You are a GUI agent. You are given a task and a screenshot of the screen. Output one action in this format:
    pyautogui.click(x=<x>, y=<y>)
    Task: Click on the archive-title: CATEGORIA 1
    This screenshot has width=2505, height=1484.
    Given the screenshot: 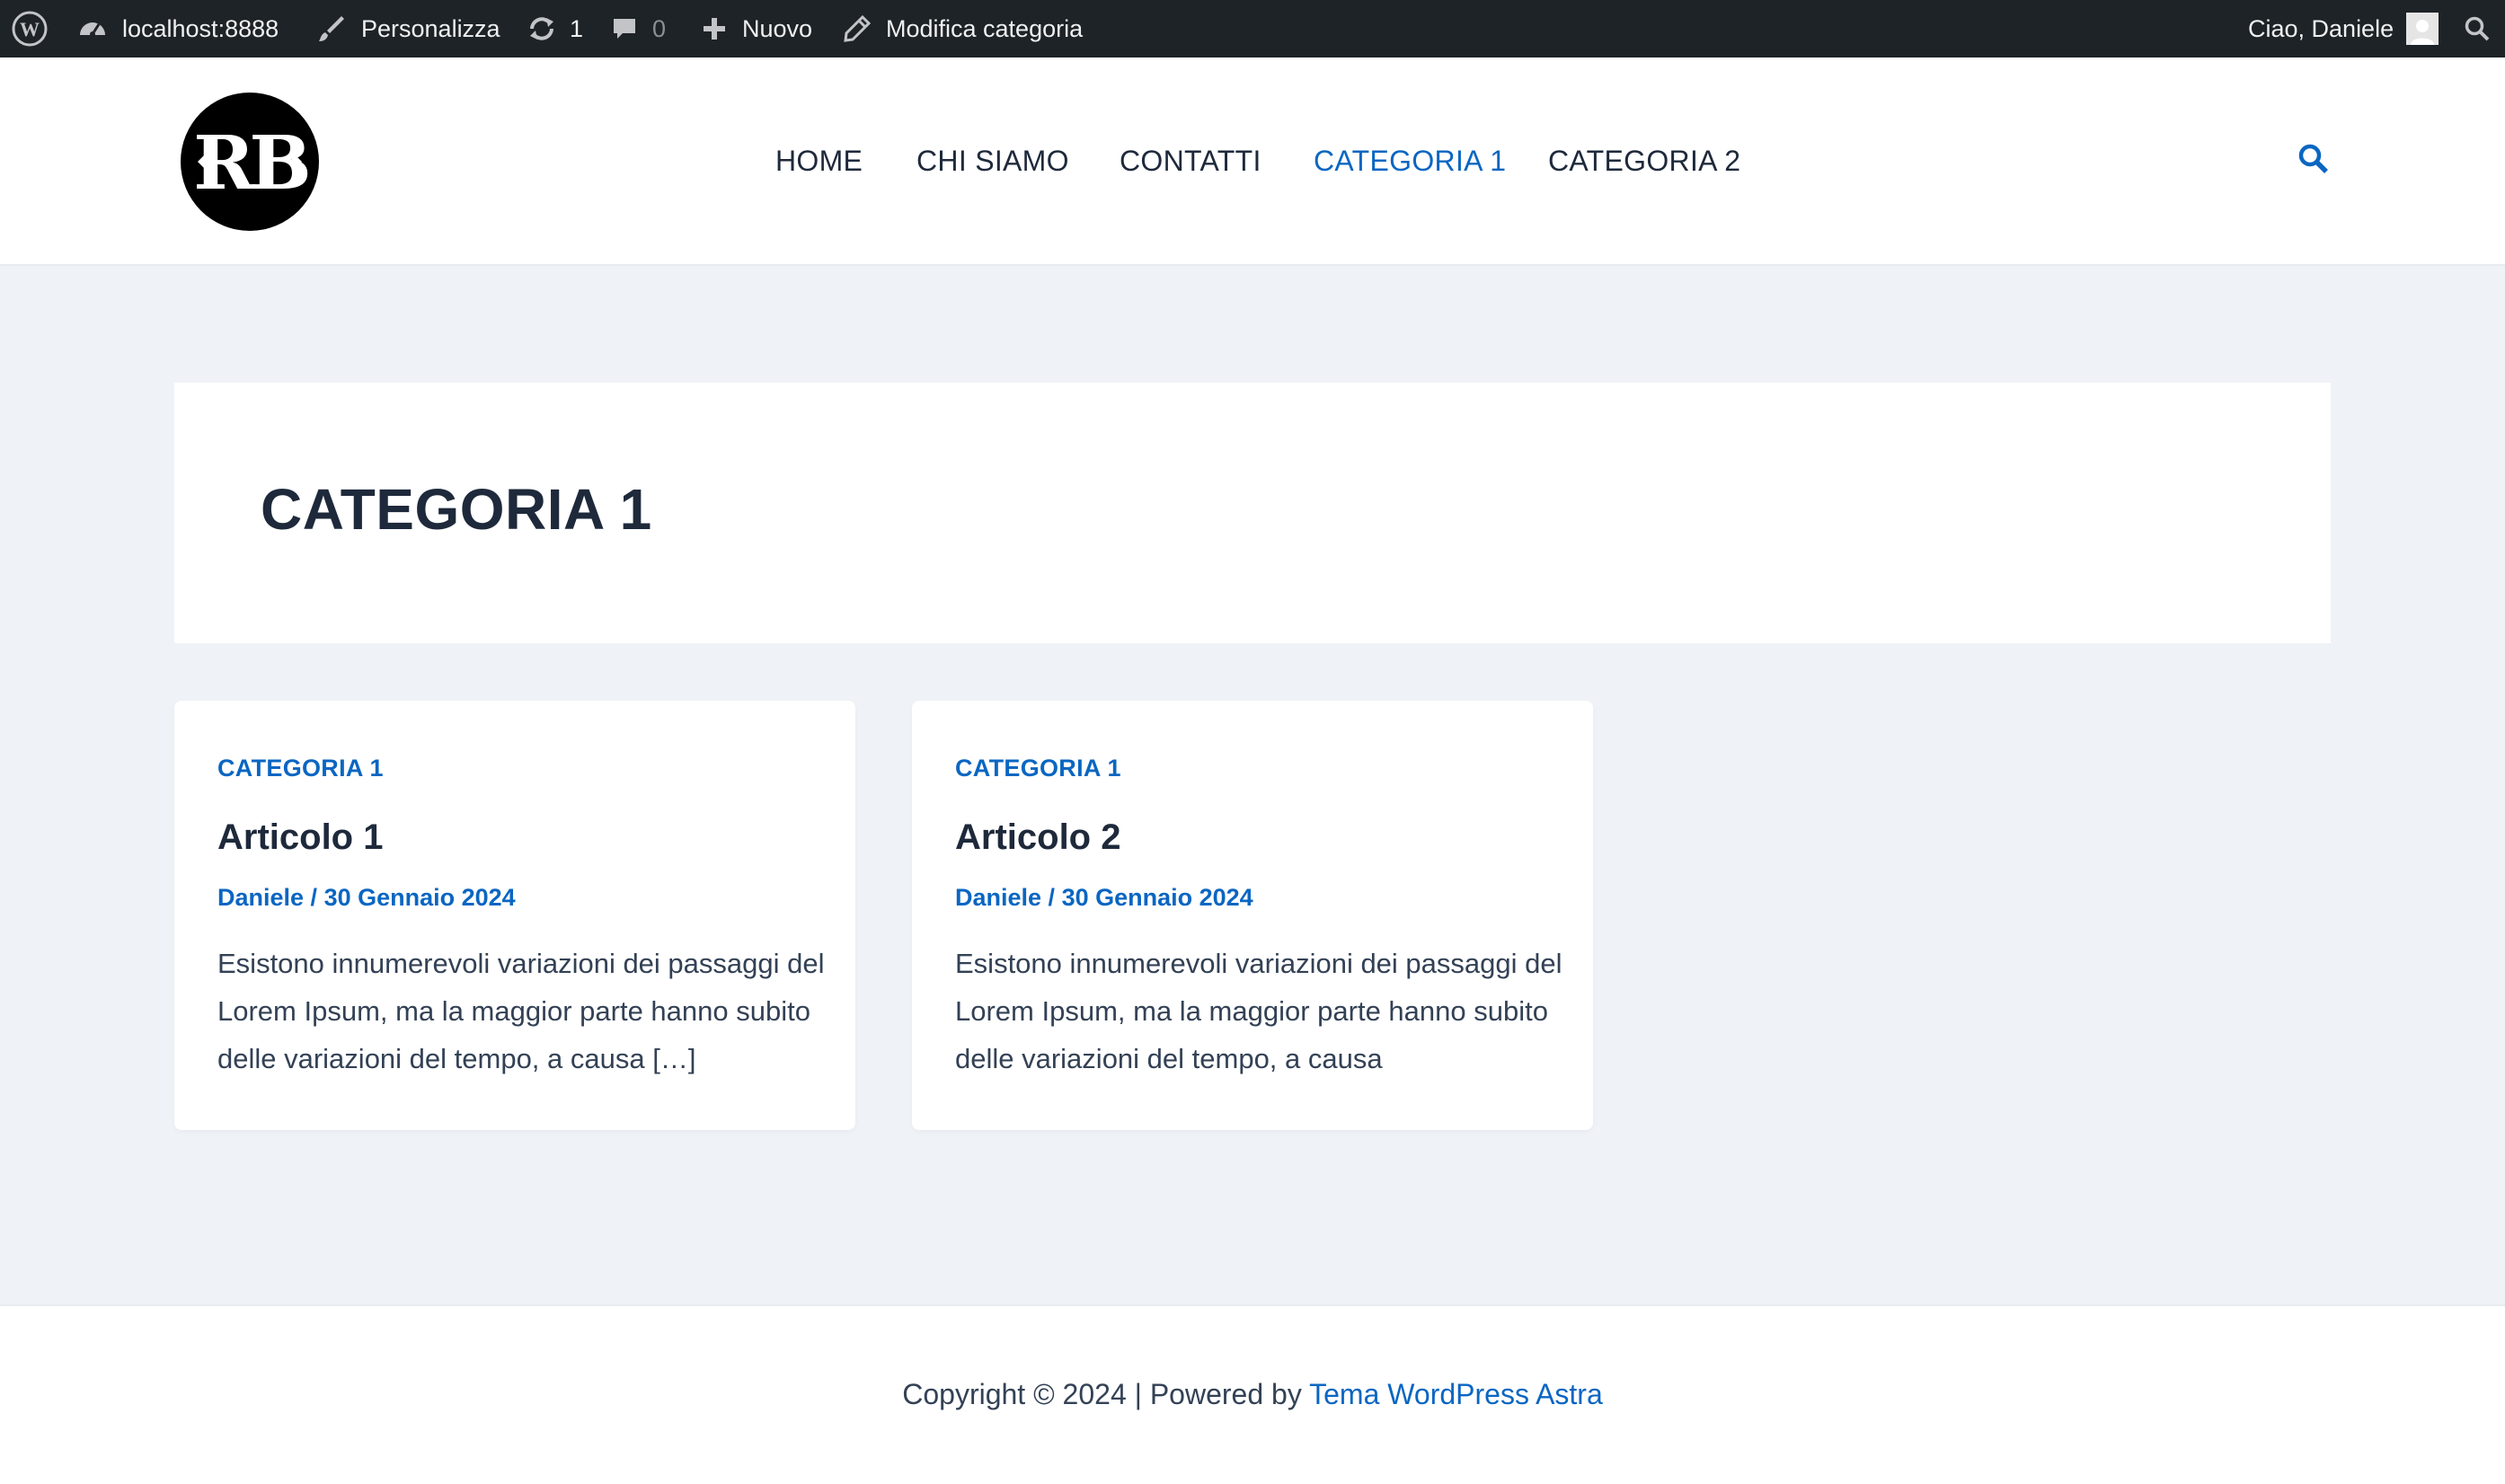 What is the action you would take?
    pyautogui.click(x=457, y=510)
    